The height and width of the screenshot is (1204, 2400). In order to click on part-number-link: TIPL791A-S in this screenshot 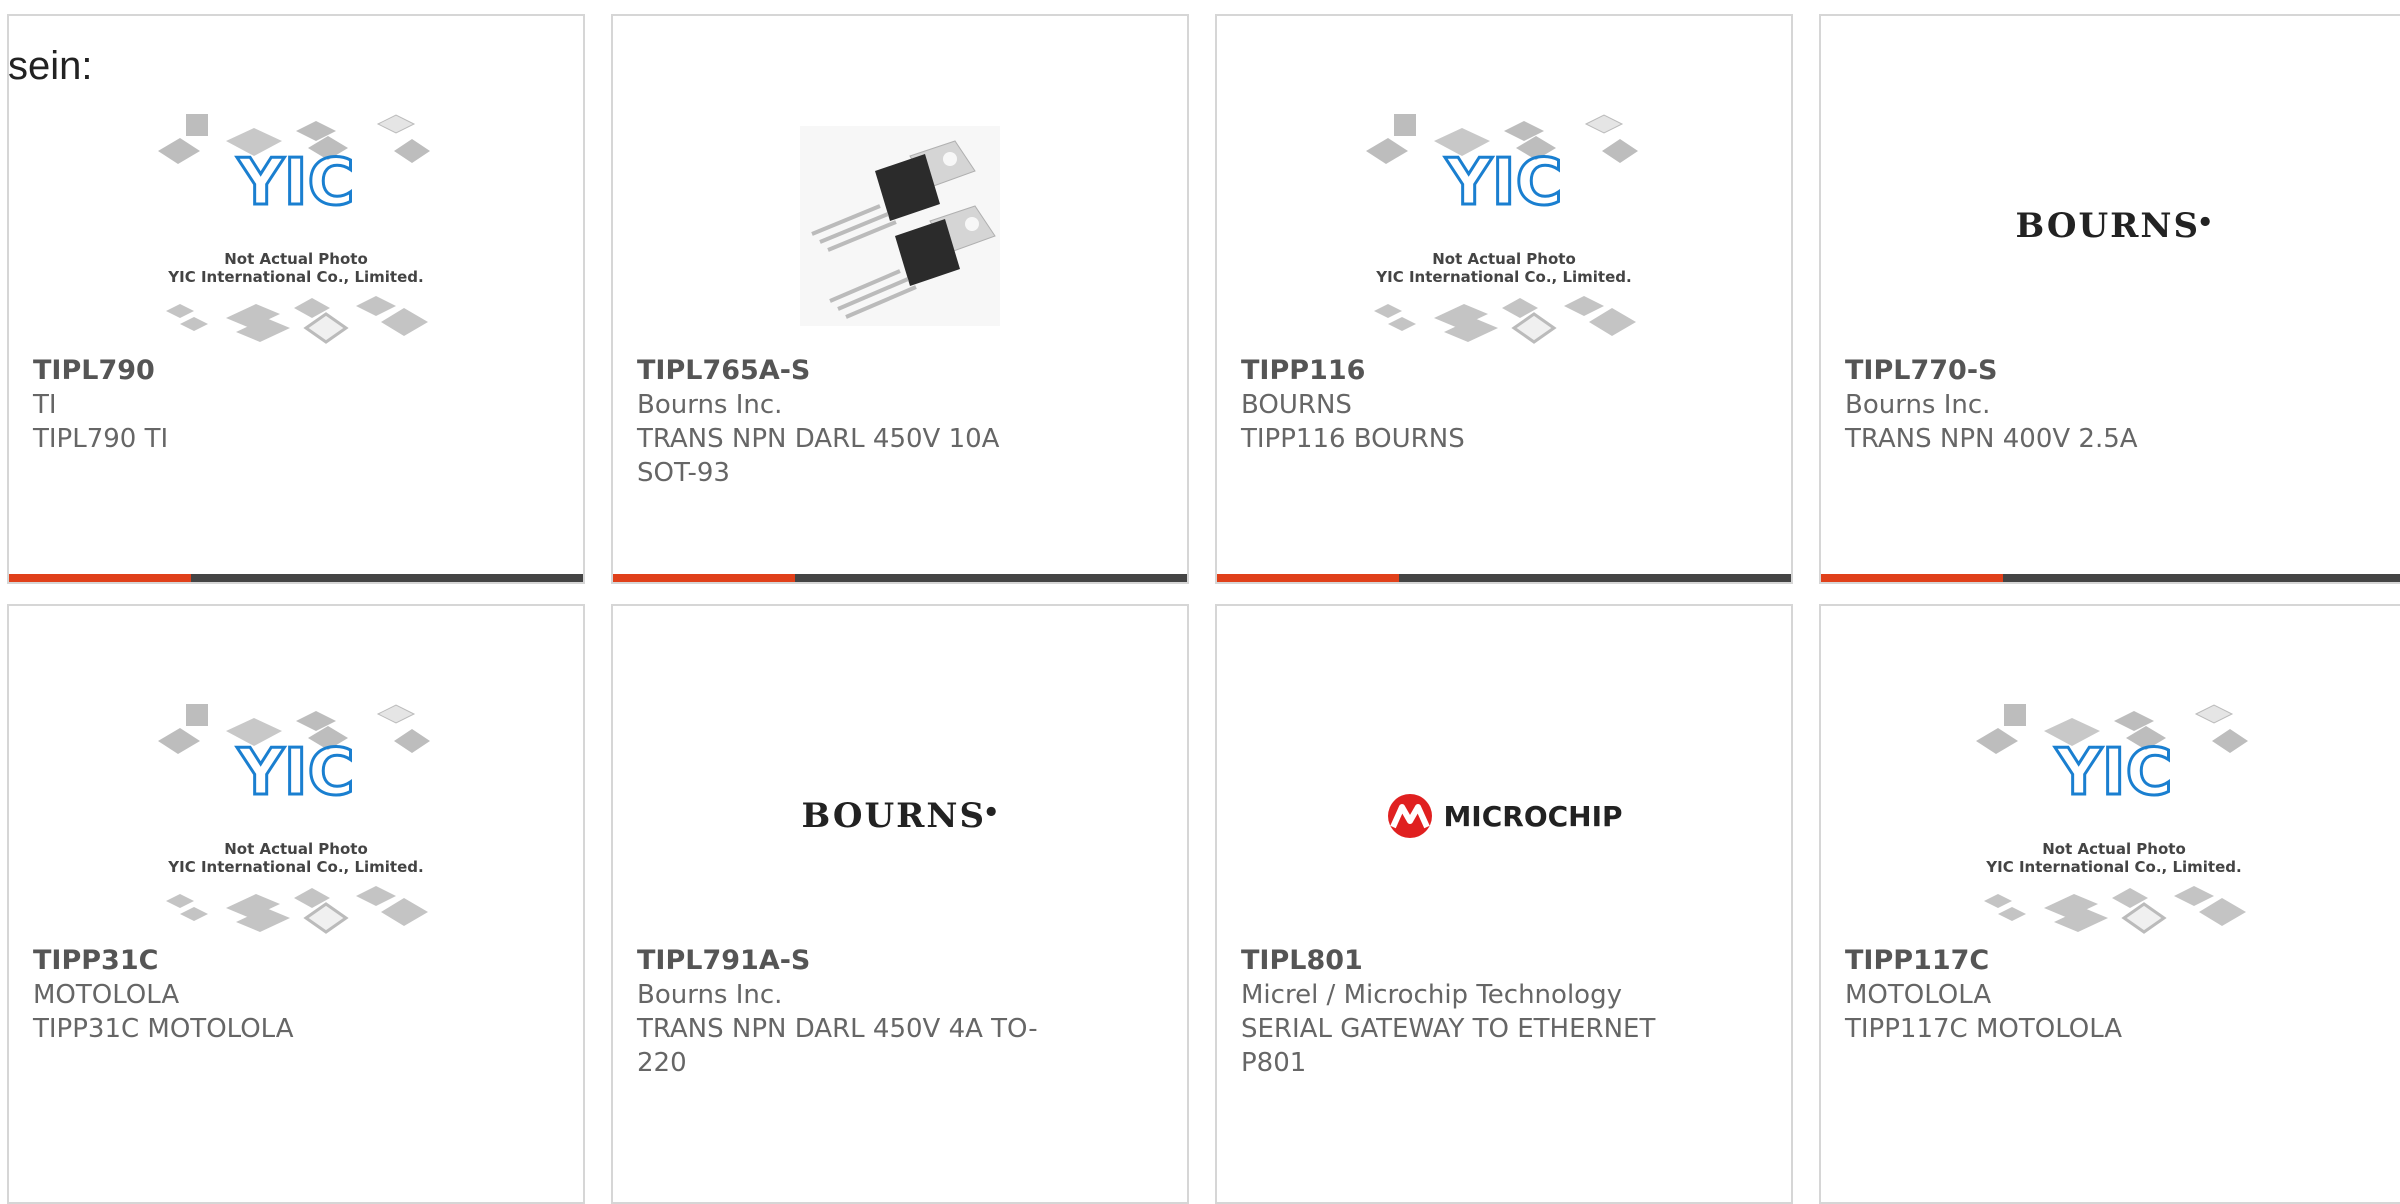, I will do `click(900, 961)`.